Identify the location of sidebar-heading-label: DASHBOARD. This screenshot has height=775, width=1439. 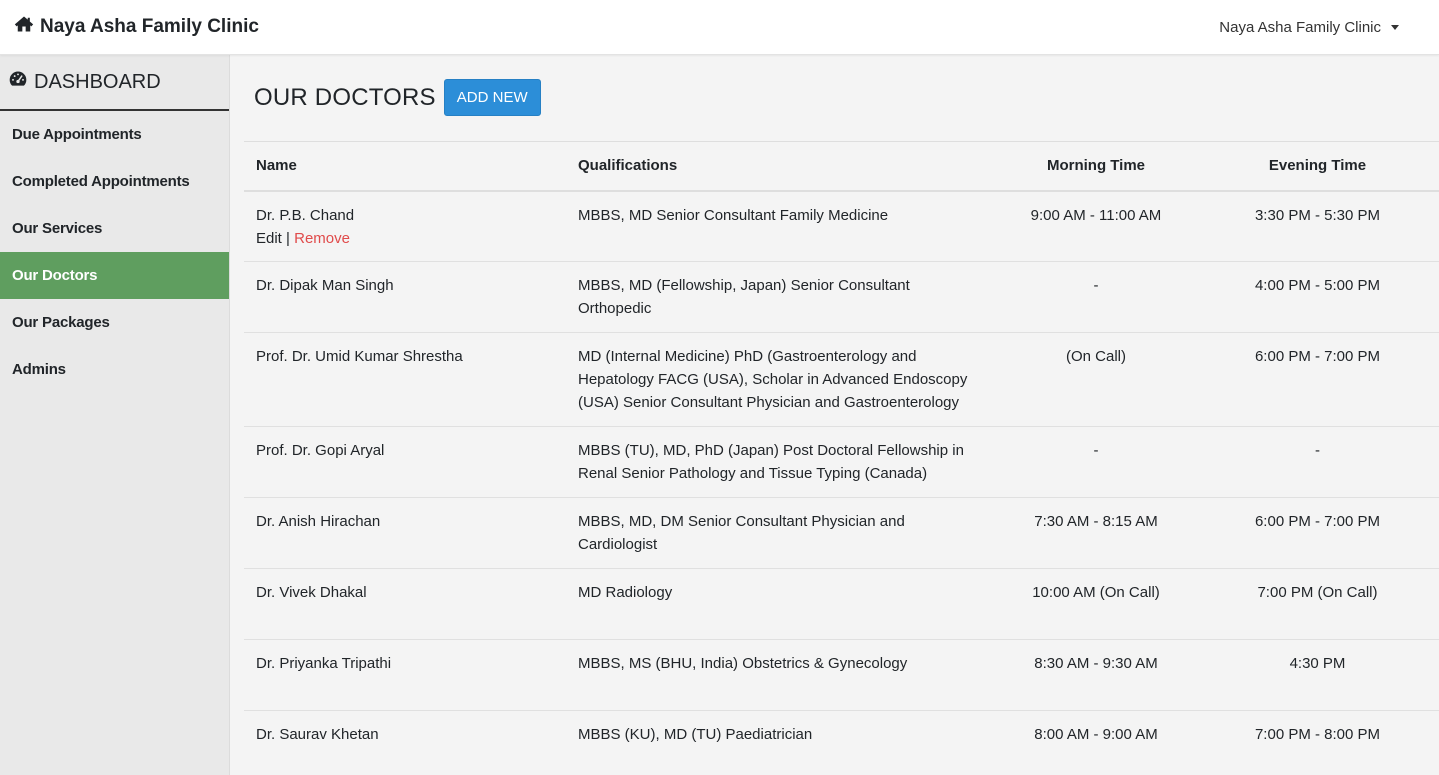
(97, 81).